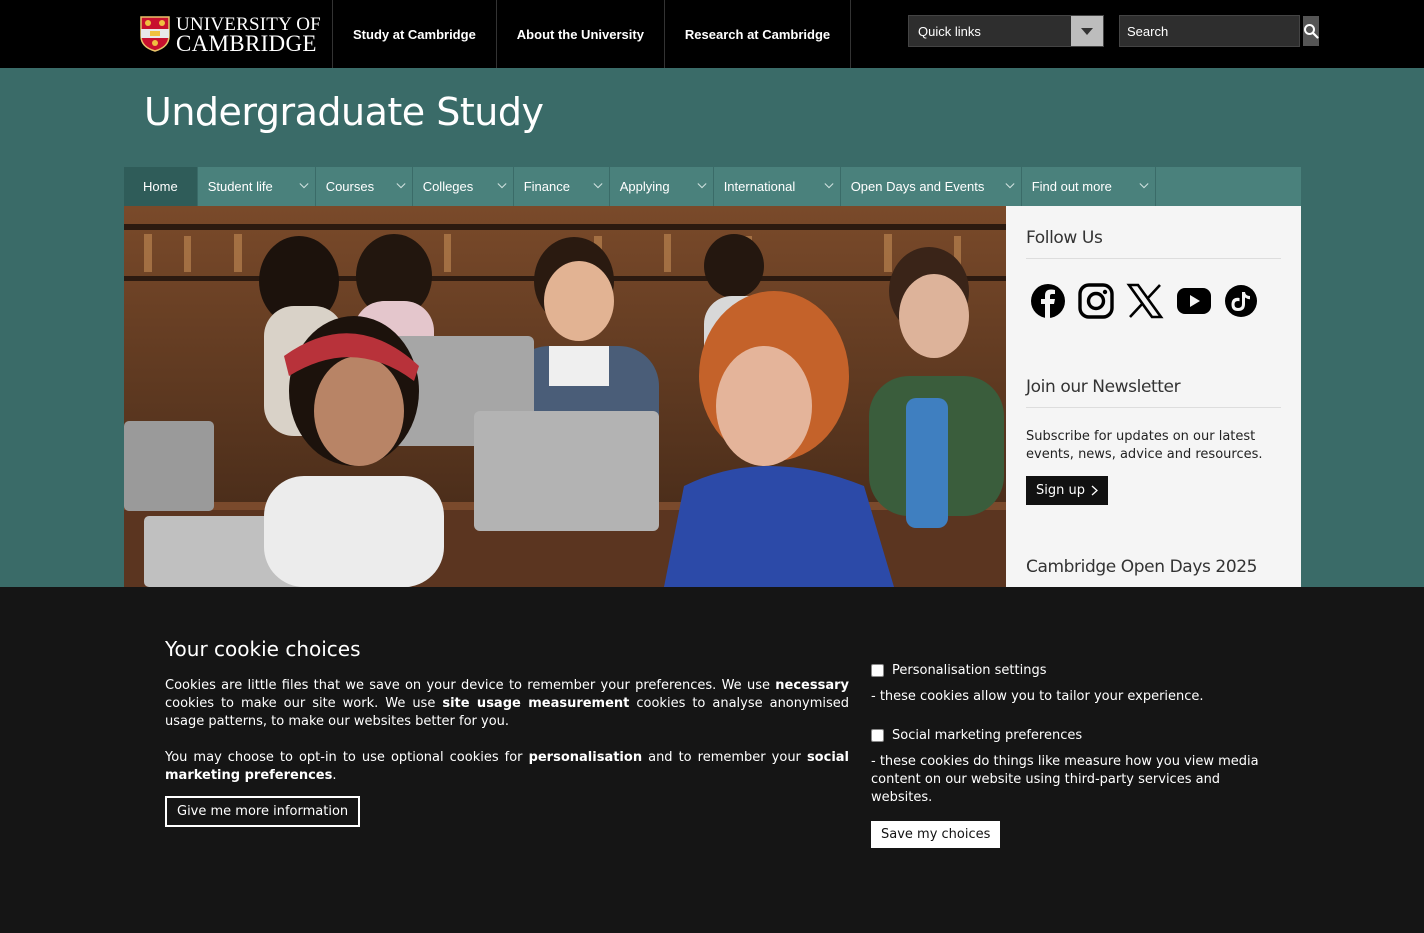  Describe the element at coordinates (757, 34) in the screenshot. I see `nav-research-at-cambridge: Research at Cambridge` at that location.